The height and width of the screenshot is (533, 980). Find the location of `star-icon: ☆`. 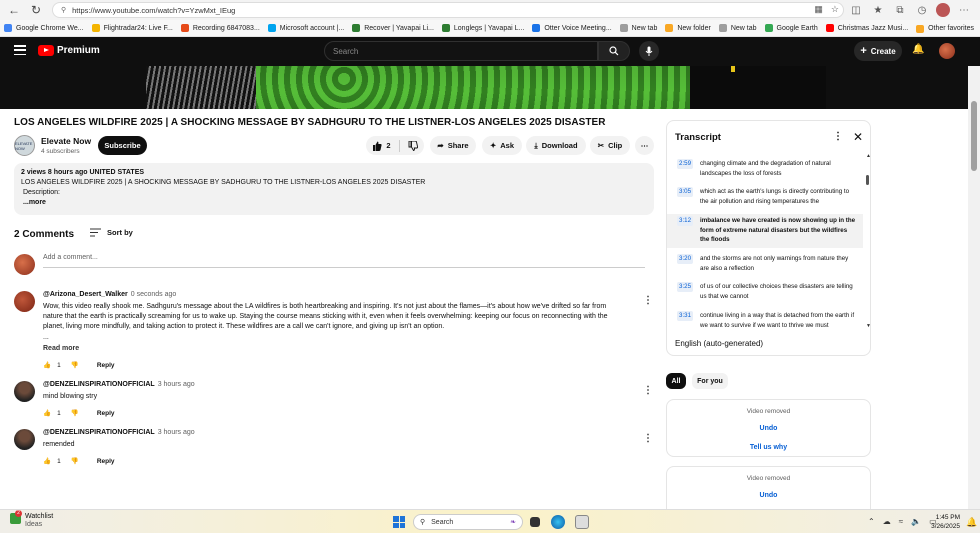

star-icon: ☆ is located at coordinates (835, 9).